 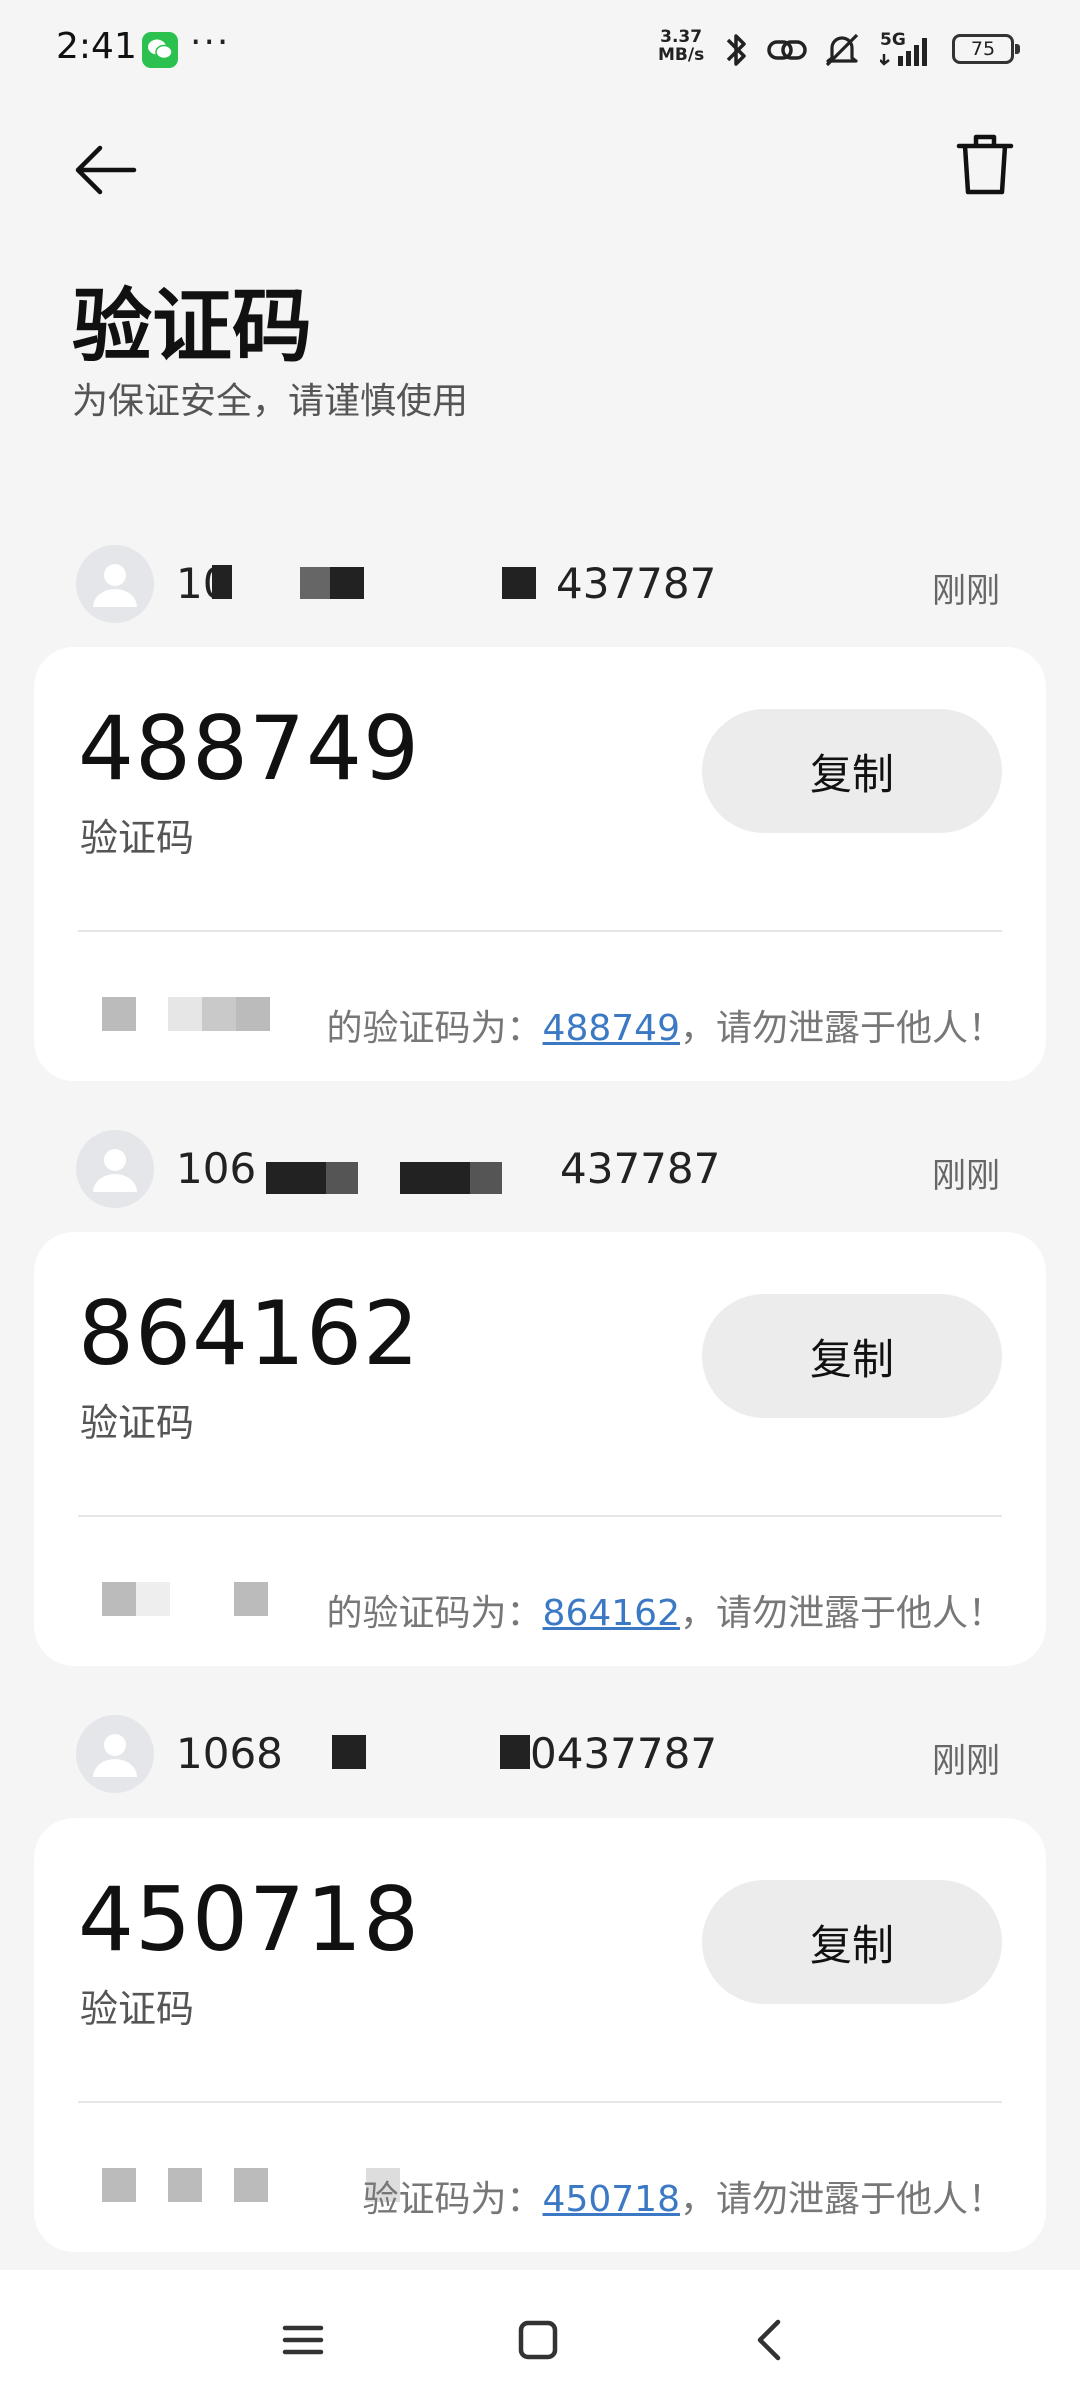 I want to click on sender-number-tail: 0437787, so click(x=624, y=1753).